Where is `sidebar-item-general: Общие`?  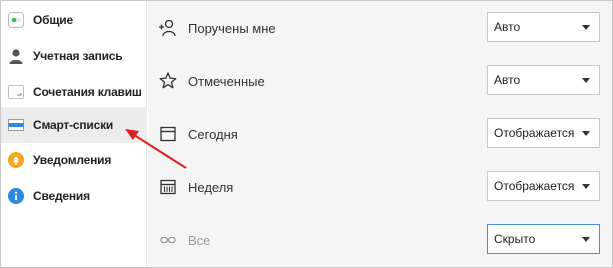
sidebar-item-general: Общие is located at coordinates (74, 20).